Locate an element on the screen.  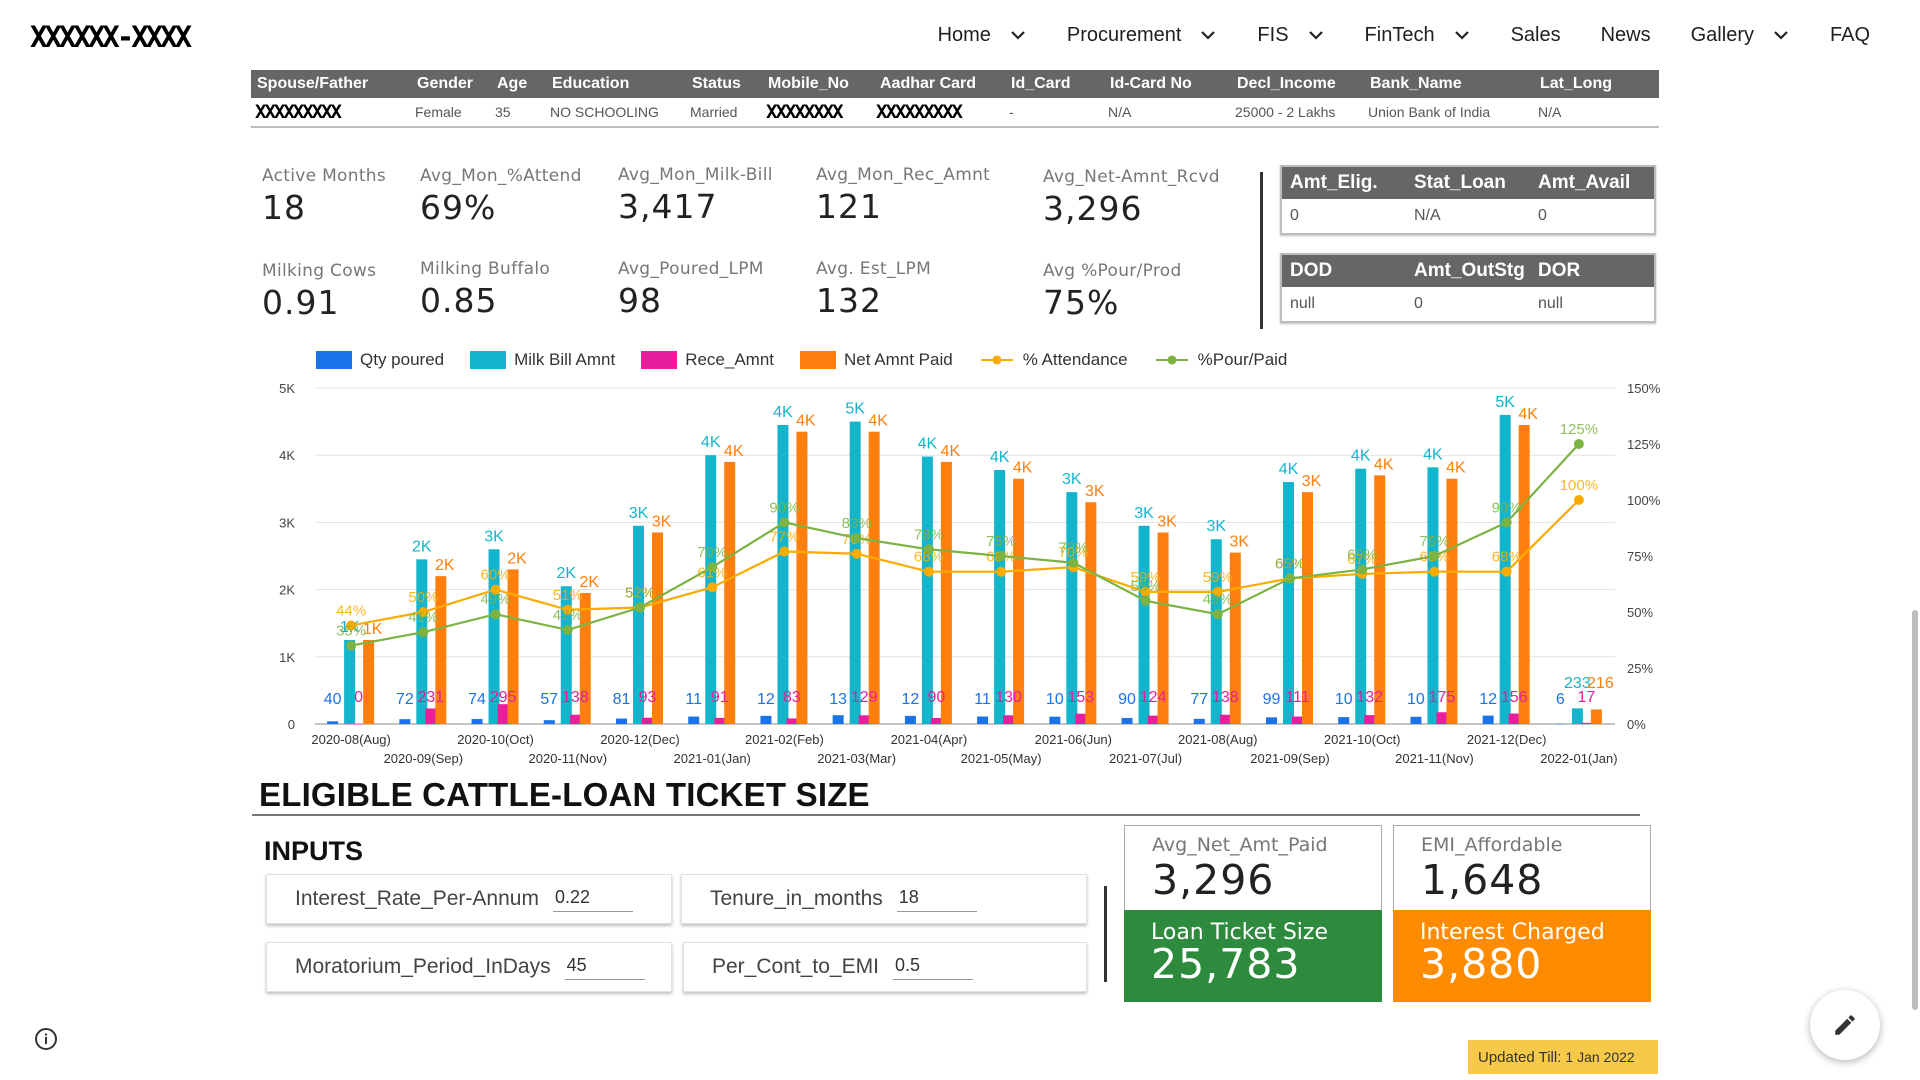
site-logo: XXXXXX-XXXX is located at coordinates (111, 37).